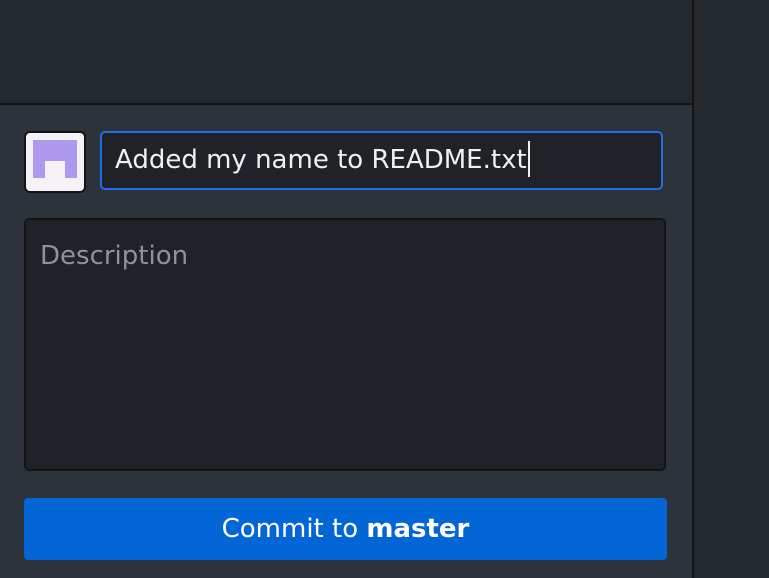 The height and width of the screenshot is (578, 769). I want to click on text-caret, so click(528, 158).